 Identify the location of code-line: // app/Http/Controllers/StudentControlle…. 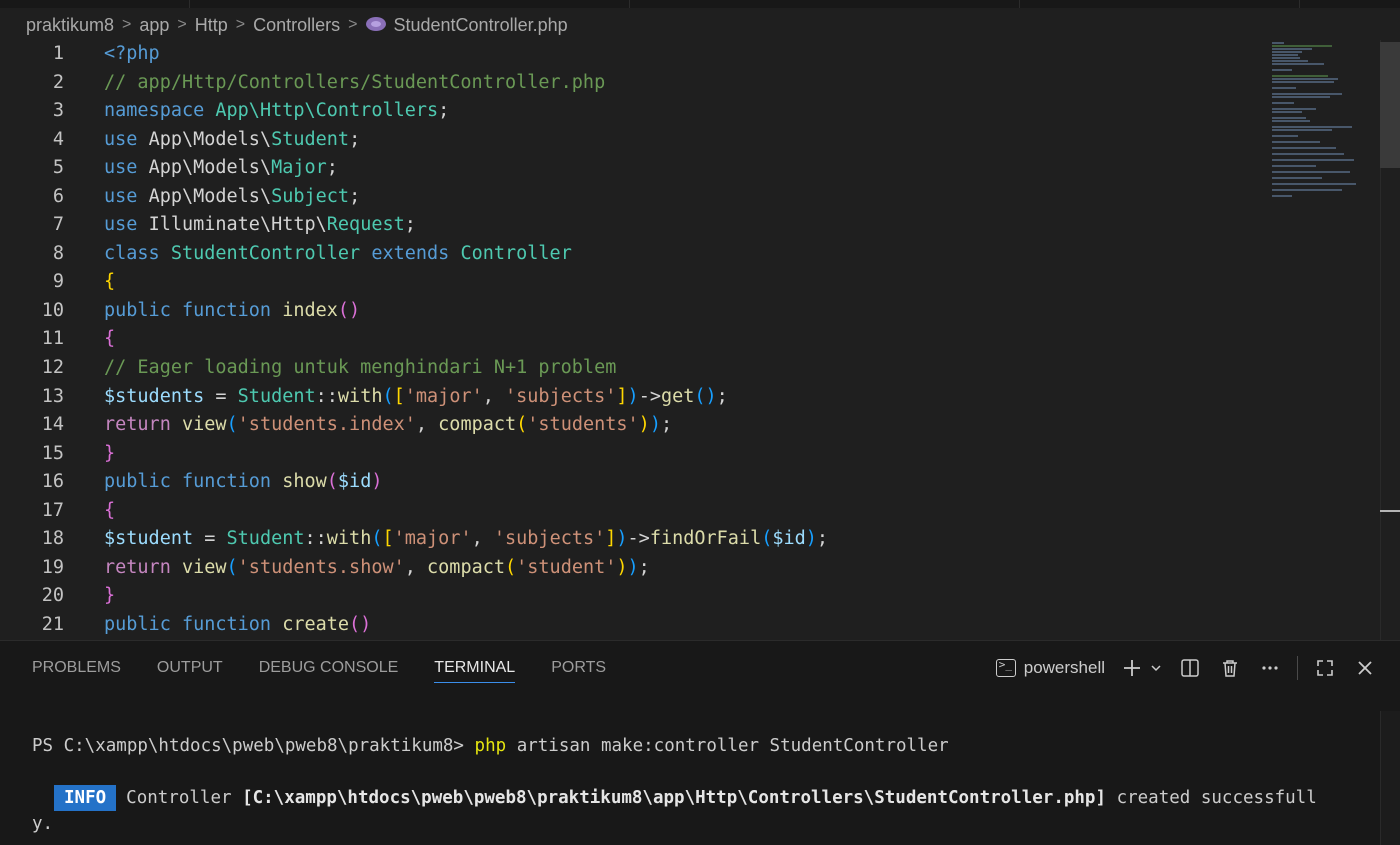
(682, 83).